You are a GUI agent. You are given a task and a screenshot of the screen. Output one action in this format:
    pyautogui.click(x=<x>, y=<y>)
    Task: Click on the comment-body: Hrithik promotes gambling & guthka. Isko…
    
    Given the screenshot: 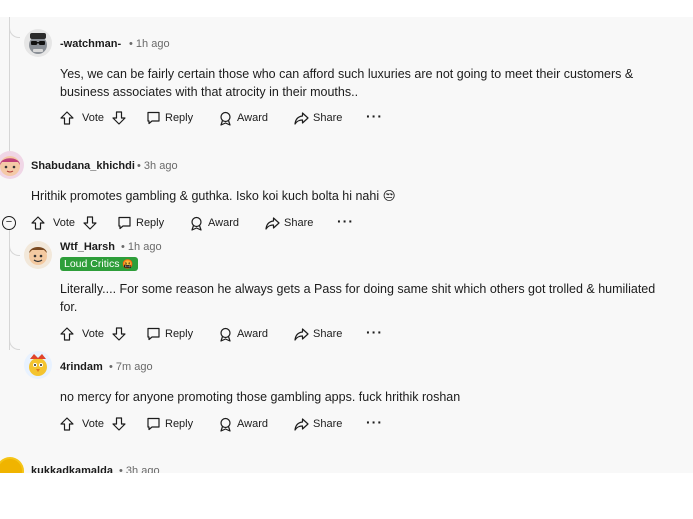 What is the action you would take?
    pyautogui.click(x=213, y=196)
    